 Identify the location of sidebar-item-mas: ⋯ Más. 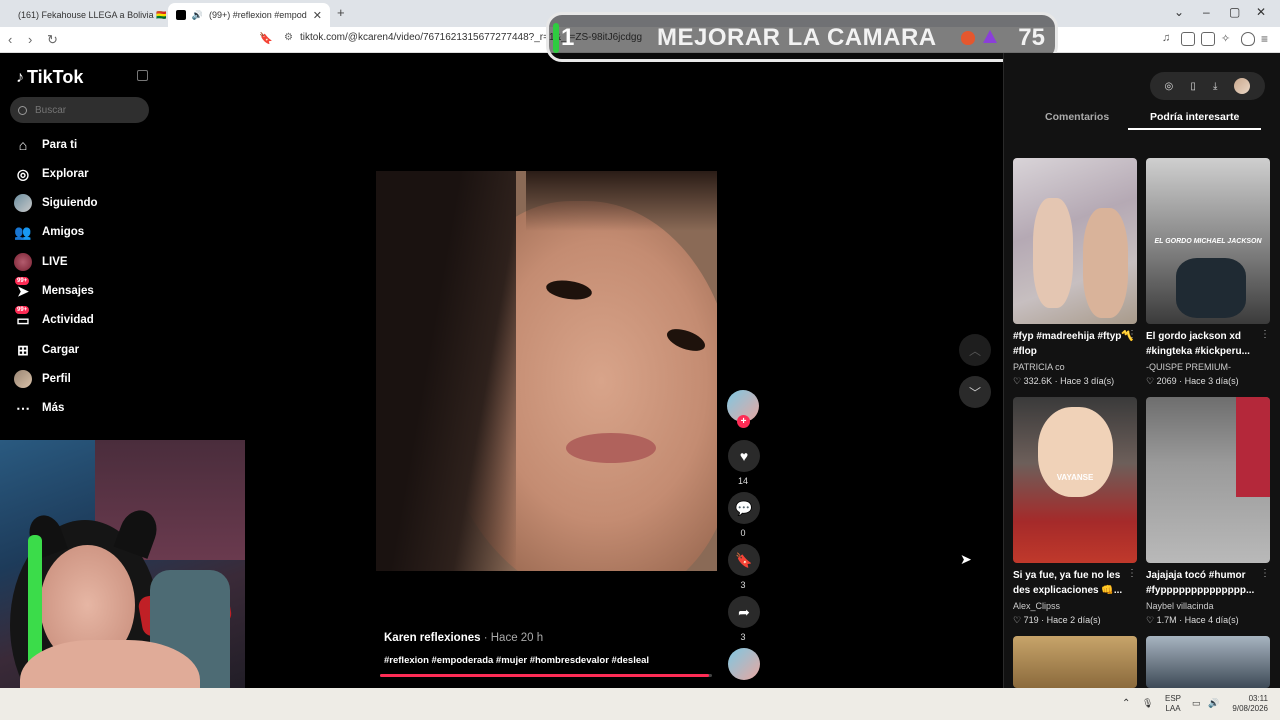
(84, 408).